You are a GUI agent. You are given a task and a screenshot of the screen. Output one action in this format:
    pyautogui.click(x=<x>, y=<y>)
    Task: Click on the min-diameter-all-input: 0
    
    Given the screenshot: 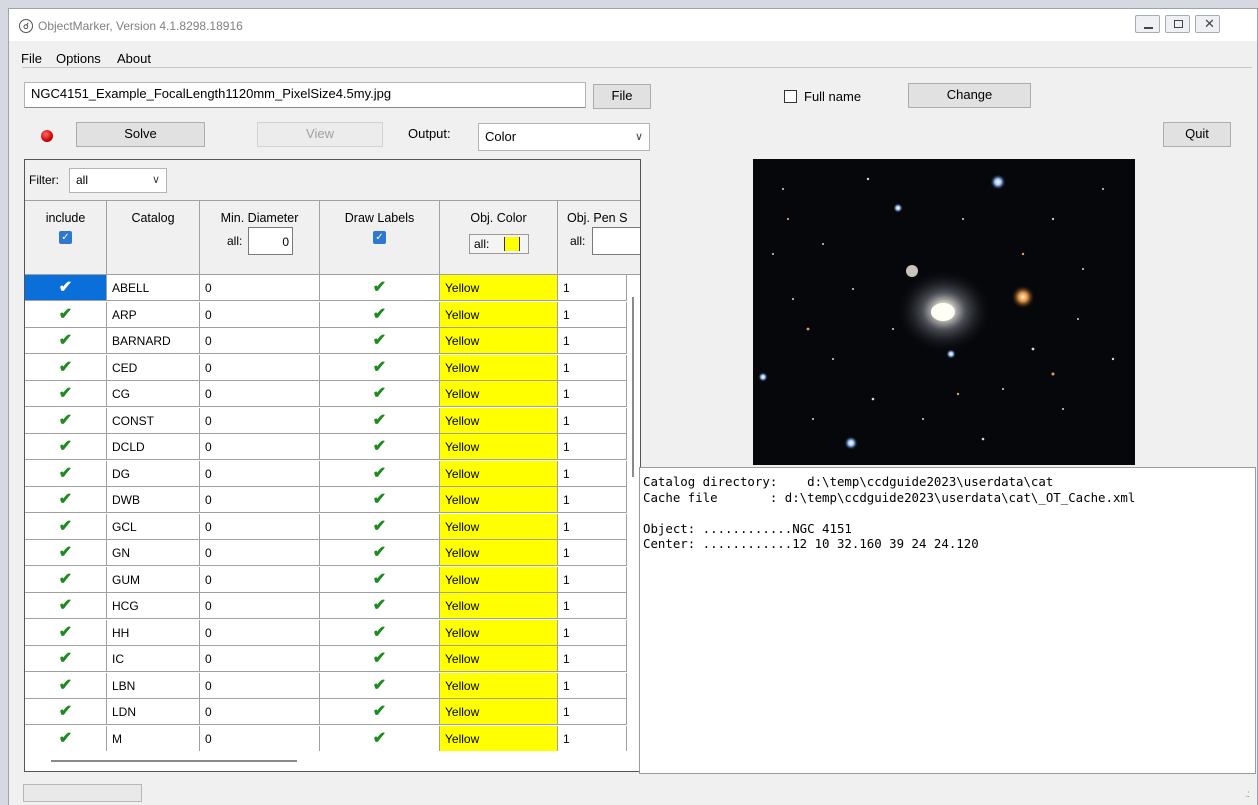 What is the action you would take?
    pyautogui.click(x=270, y=241)
    